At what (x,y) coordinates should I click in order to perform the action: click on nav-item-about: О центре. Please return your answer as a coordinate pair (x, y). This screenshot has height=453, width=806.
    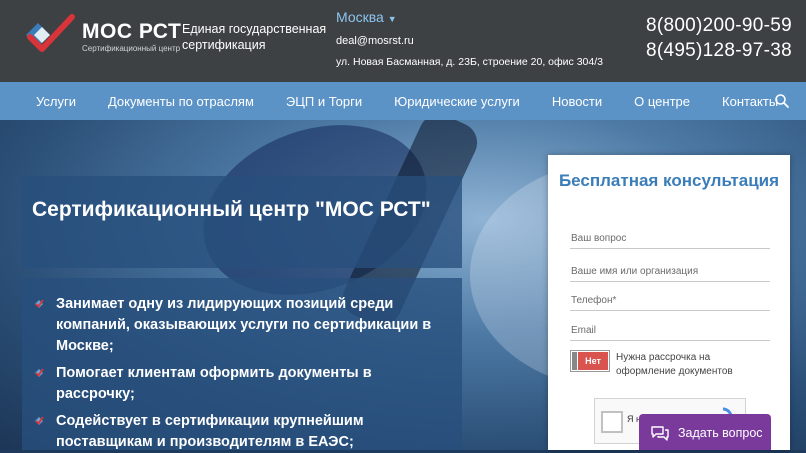
    Looking at the image, I should click on (662, 101).